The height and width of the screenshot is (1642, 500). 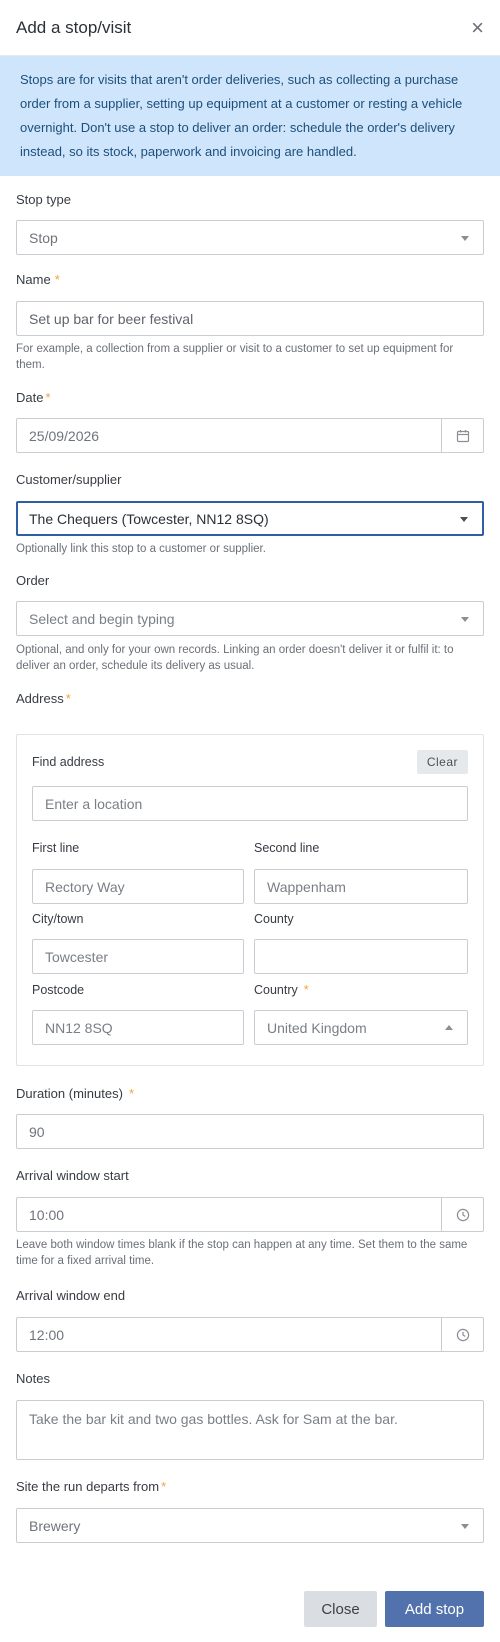 What do you see at coordinates (138, 886) in the screenshot?
I see `first-line-input: Rectory Way` at bounding box center [138, 886].